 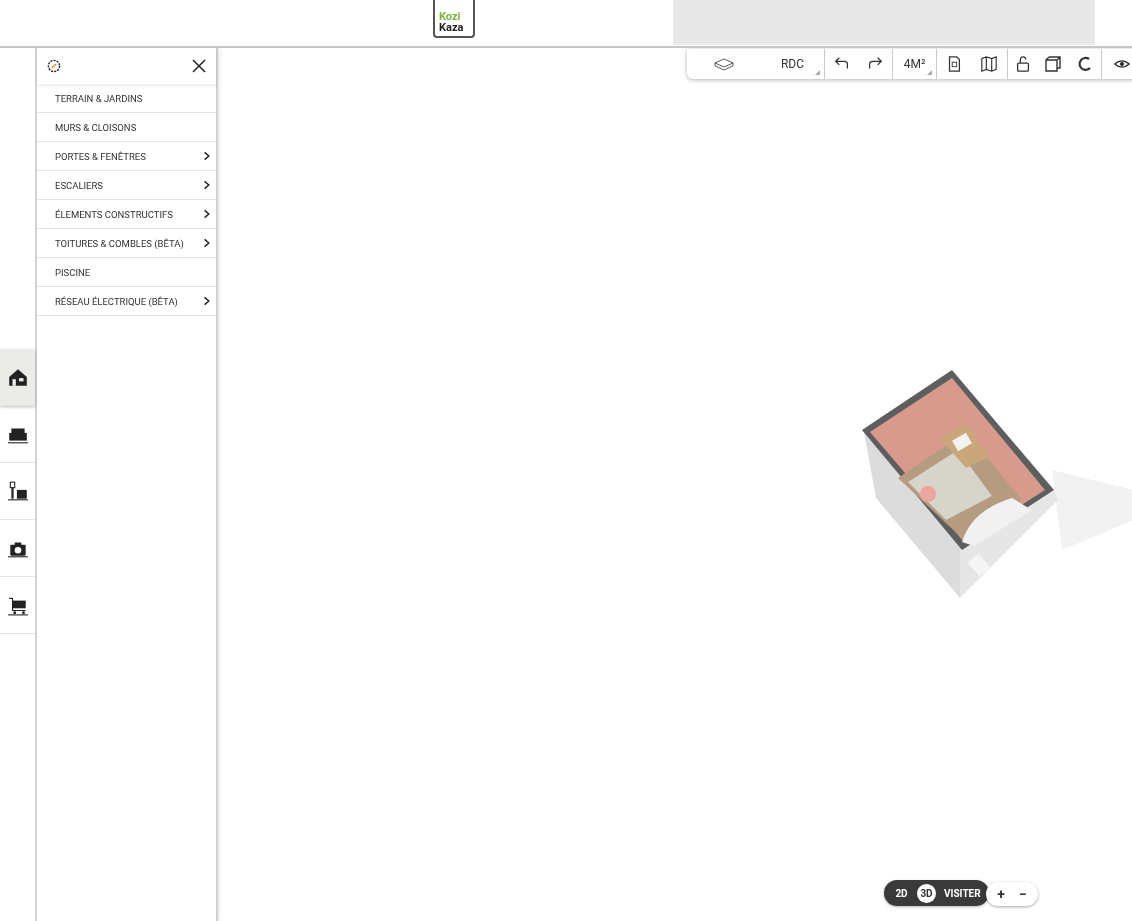 I want to click on map-icon, so click(x=989, y=64).